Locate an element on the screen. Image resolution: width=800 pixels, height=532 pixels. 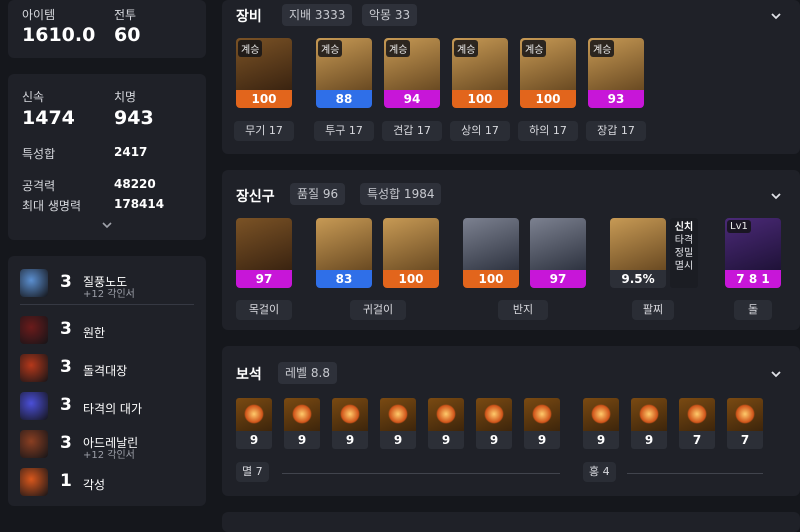
stone-value: 7 8 1 is located at coordinates (753, 279).